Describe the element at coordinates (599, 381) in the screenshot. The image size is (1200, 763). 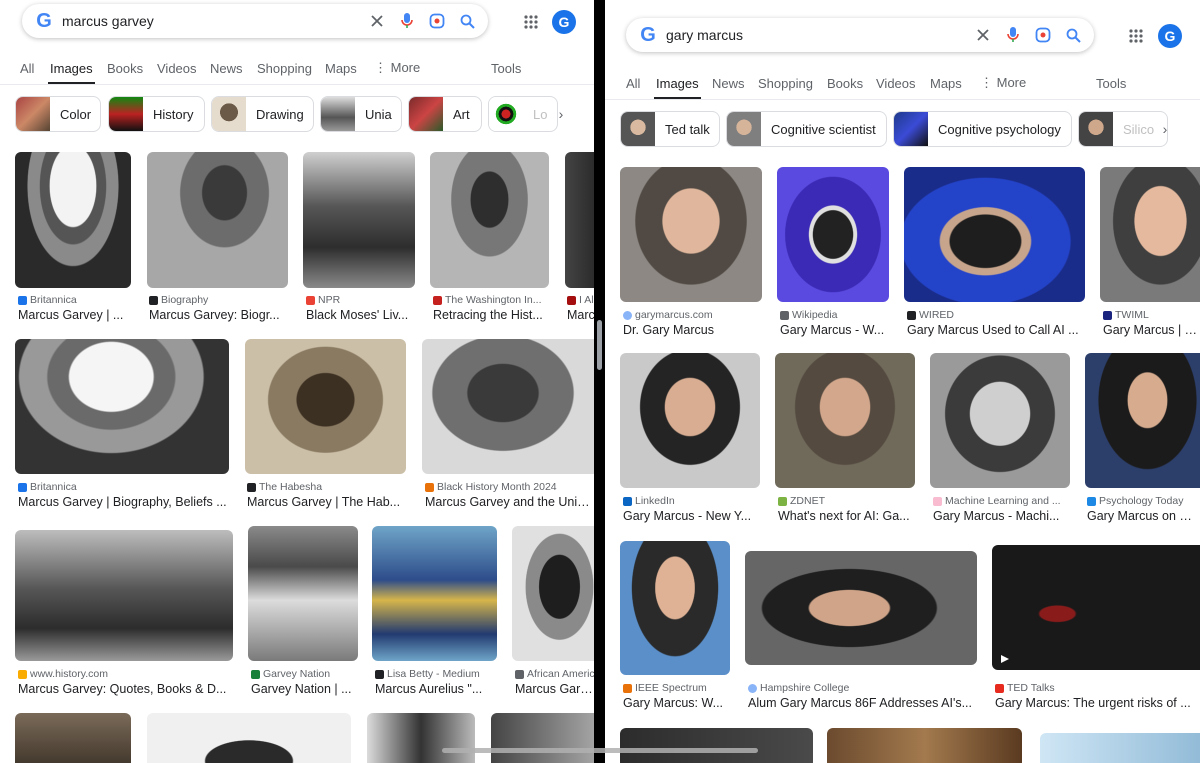
I see `split-view-divider` at that location.